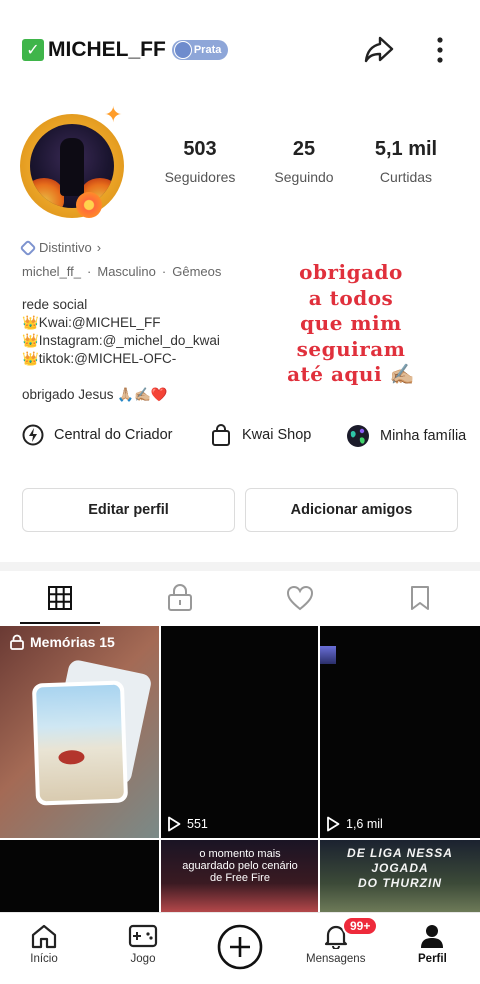 Image resolution: width=480 pixels, height=984 pixels. What do you see at coordinates (351, 374) in the screenshot?
I see `overlay-line: até aqui ✍🏼` at bounding box center [351, 374].